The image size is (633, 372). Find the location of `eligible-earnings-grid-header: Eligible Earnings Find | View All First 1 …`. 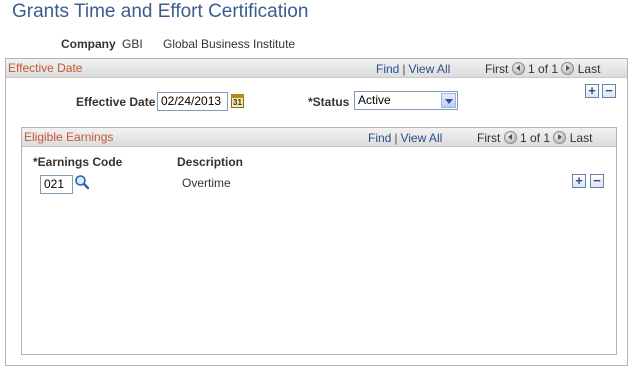

eligible-earnings-grid-header: Eligible Earnings Find | View All First 1 … is located at coordinates (319, 137).